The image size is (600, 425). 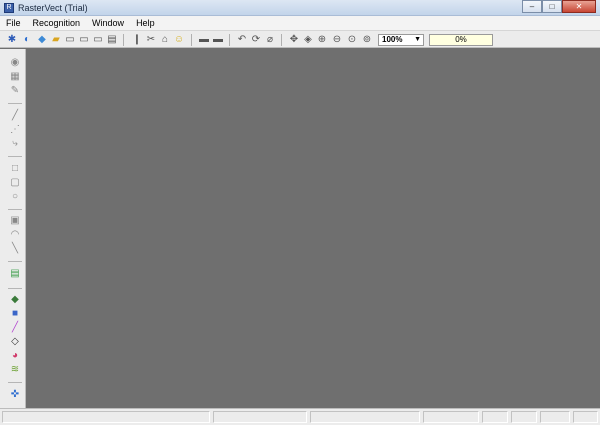 I want to click on crosshair-icon: ✜, so click(x=15, y=395).